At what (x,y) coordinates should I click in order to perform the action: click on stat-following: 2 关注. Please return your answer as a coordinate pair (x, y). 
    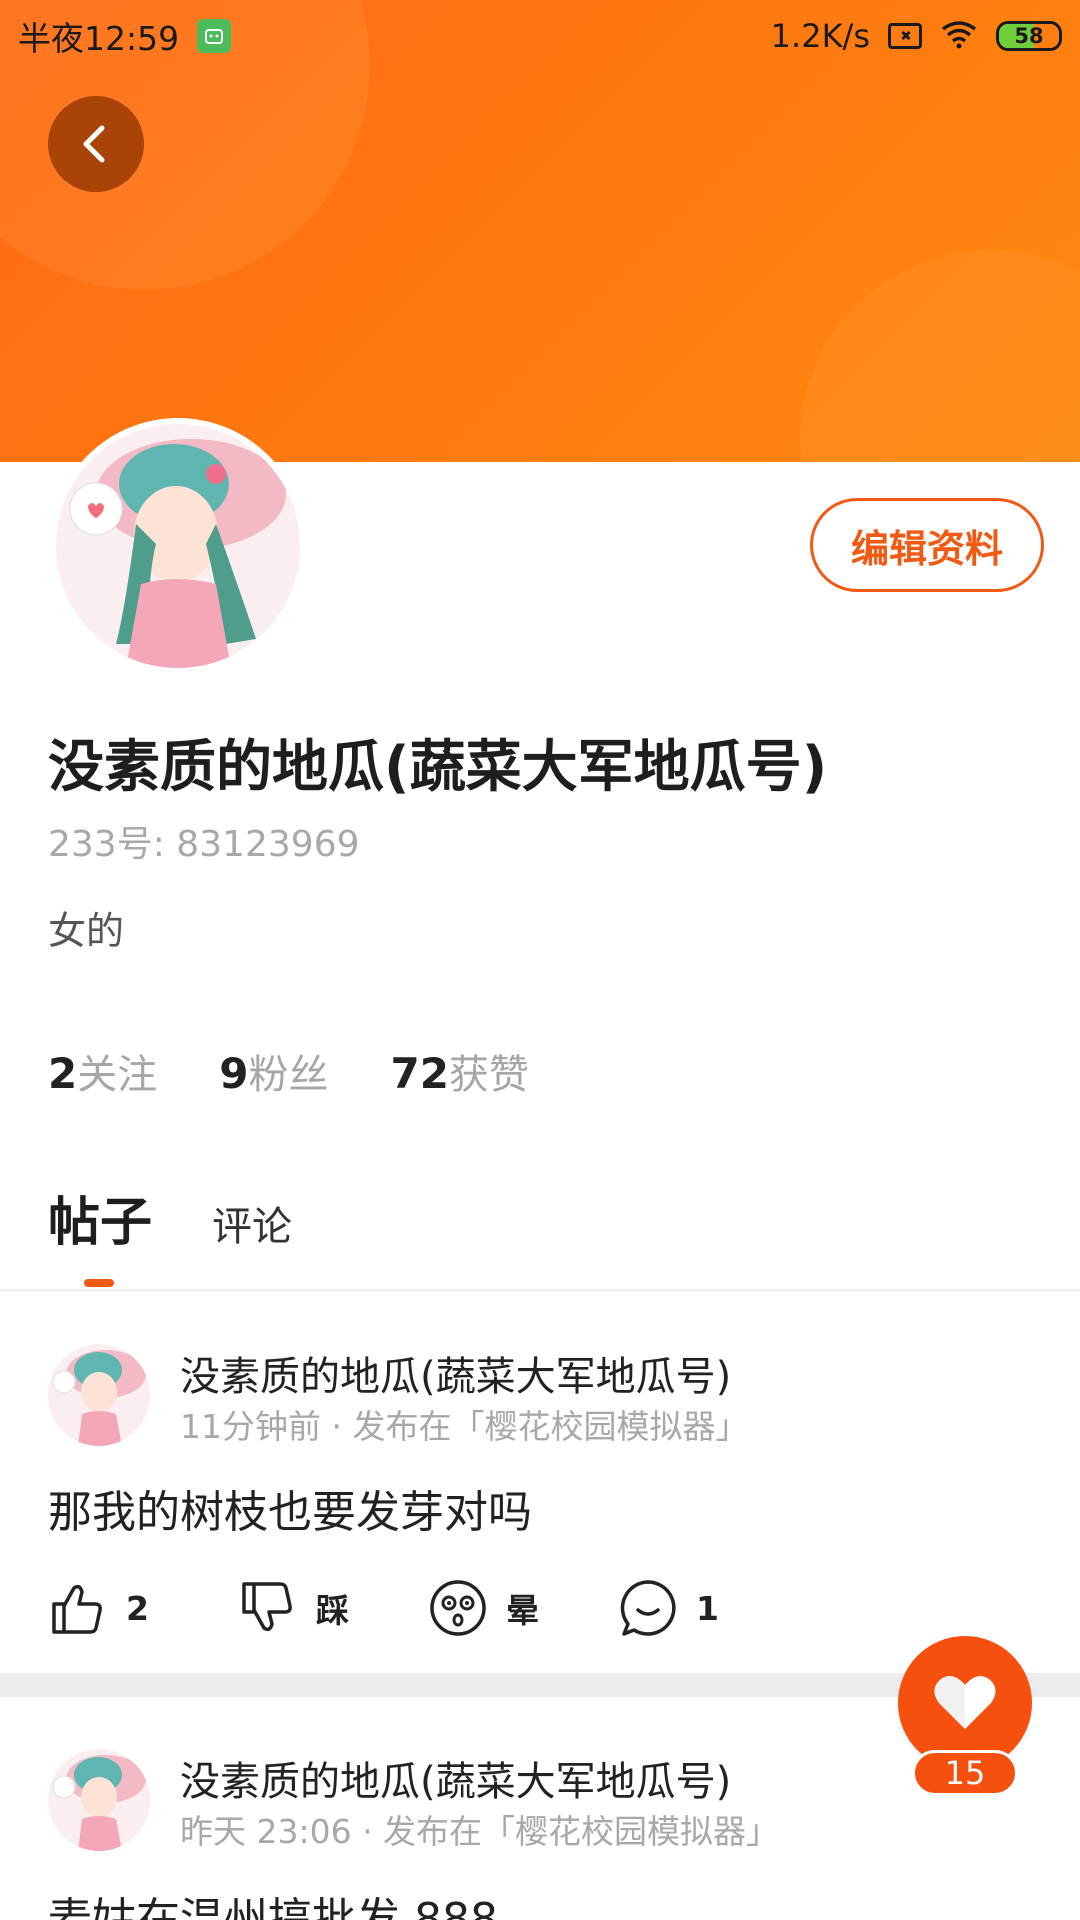
    Looking at the image, I should click on (102, 1071).